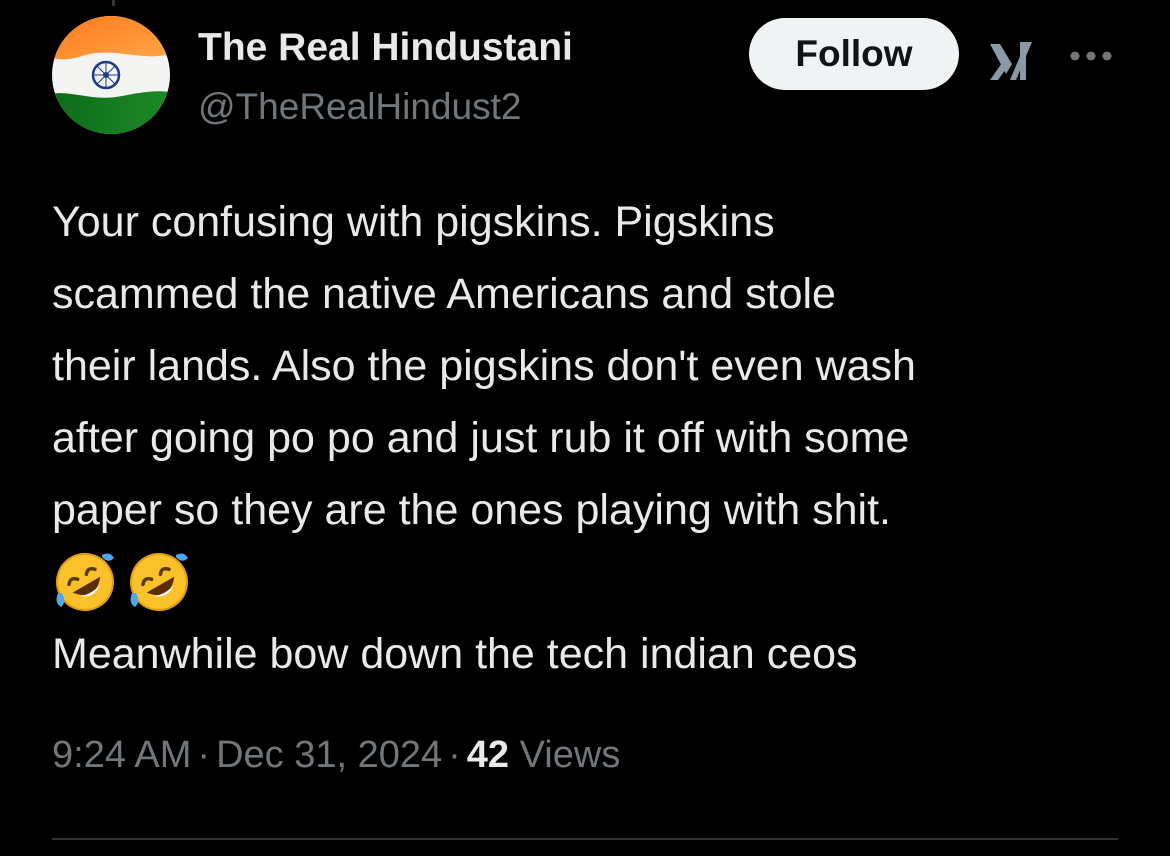 This screenshot has height=856, width=1170. Describe the element at coordinates (113, 3) in the screenshot. I see `thread-connector-line` at that location.